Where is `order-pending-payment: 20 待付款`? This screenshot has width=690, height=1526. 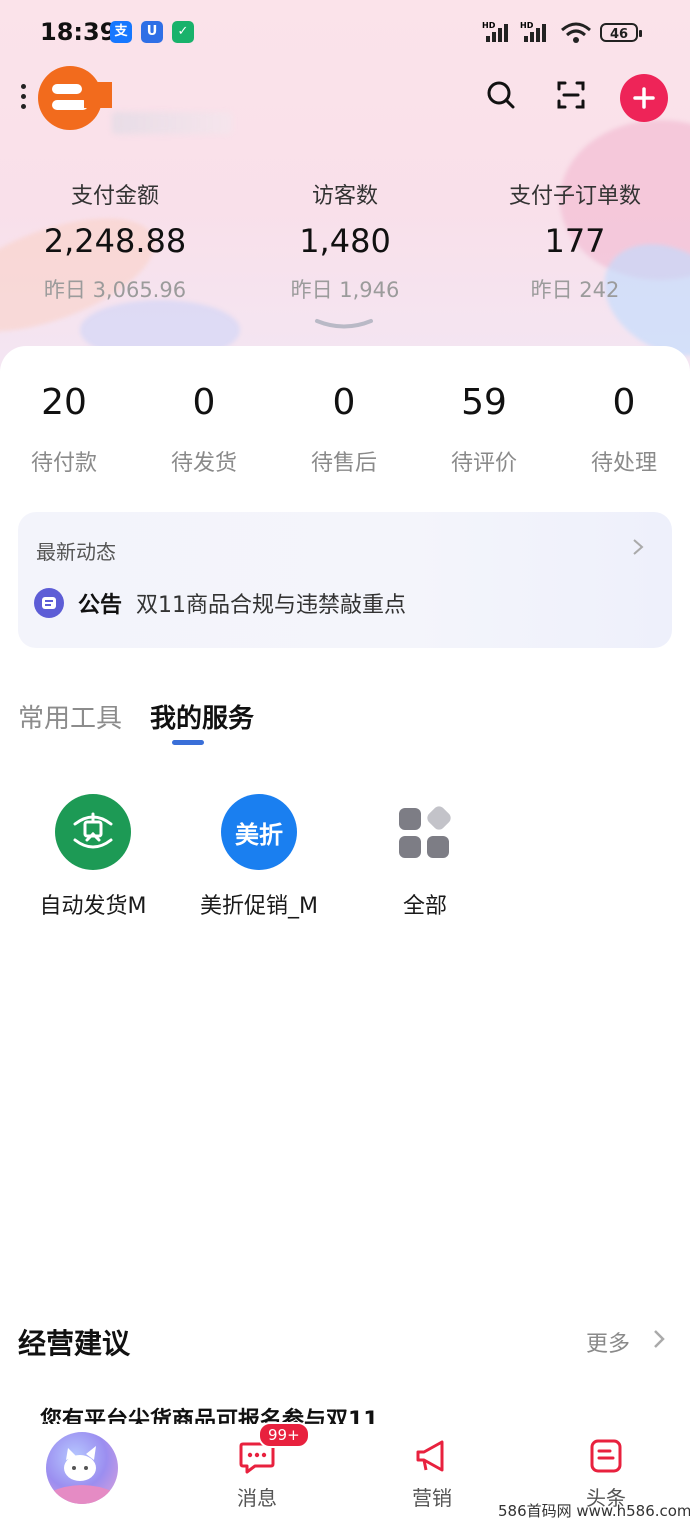
order-pending-payment: 20 待付款 is located at coordinates (66, 429).